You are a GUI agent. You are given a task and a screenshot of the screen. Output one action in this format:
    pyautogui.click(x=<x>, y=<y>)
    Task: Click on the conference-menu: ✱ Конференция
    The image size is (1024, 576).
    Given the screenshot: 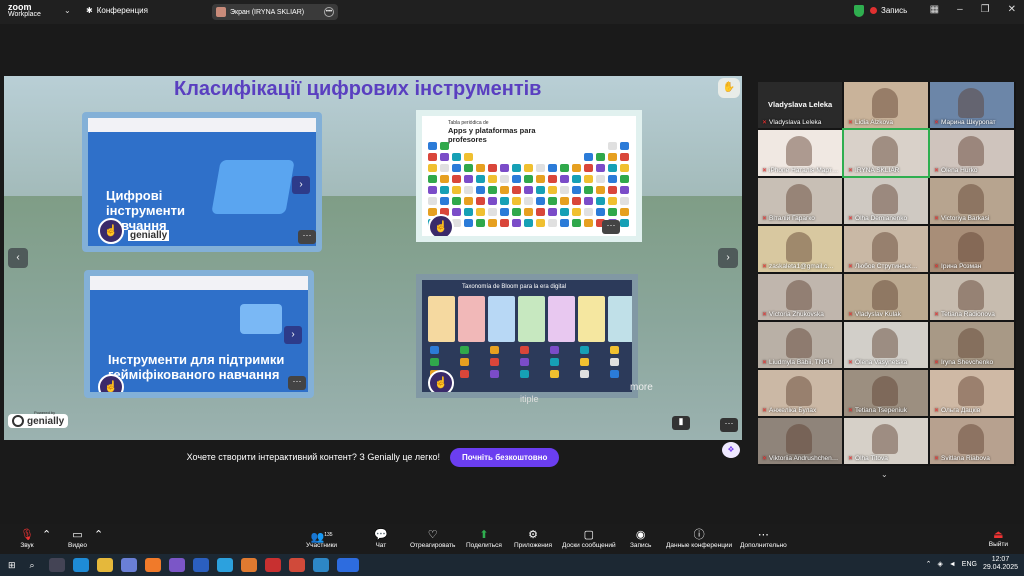 What is the action you would take?
    pyautogui.click(x=117, y=10)
    